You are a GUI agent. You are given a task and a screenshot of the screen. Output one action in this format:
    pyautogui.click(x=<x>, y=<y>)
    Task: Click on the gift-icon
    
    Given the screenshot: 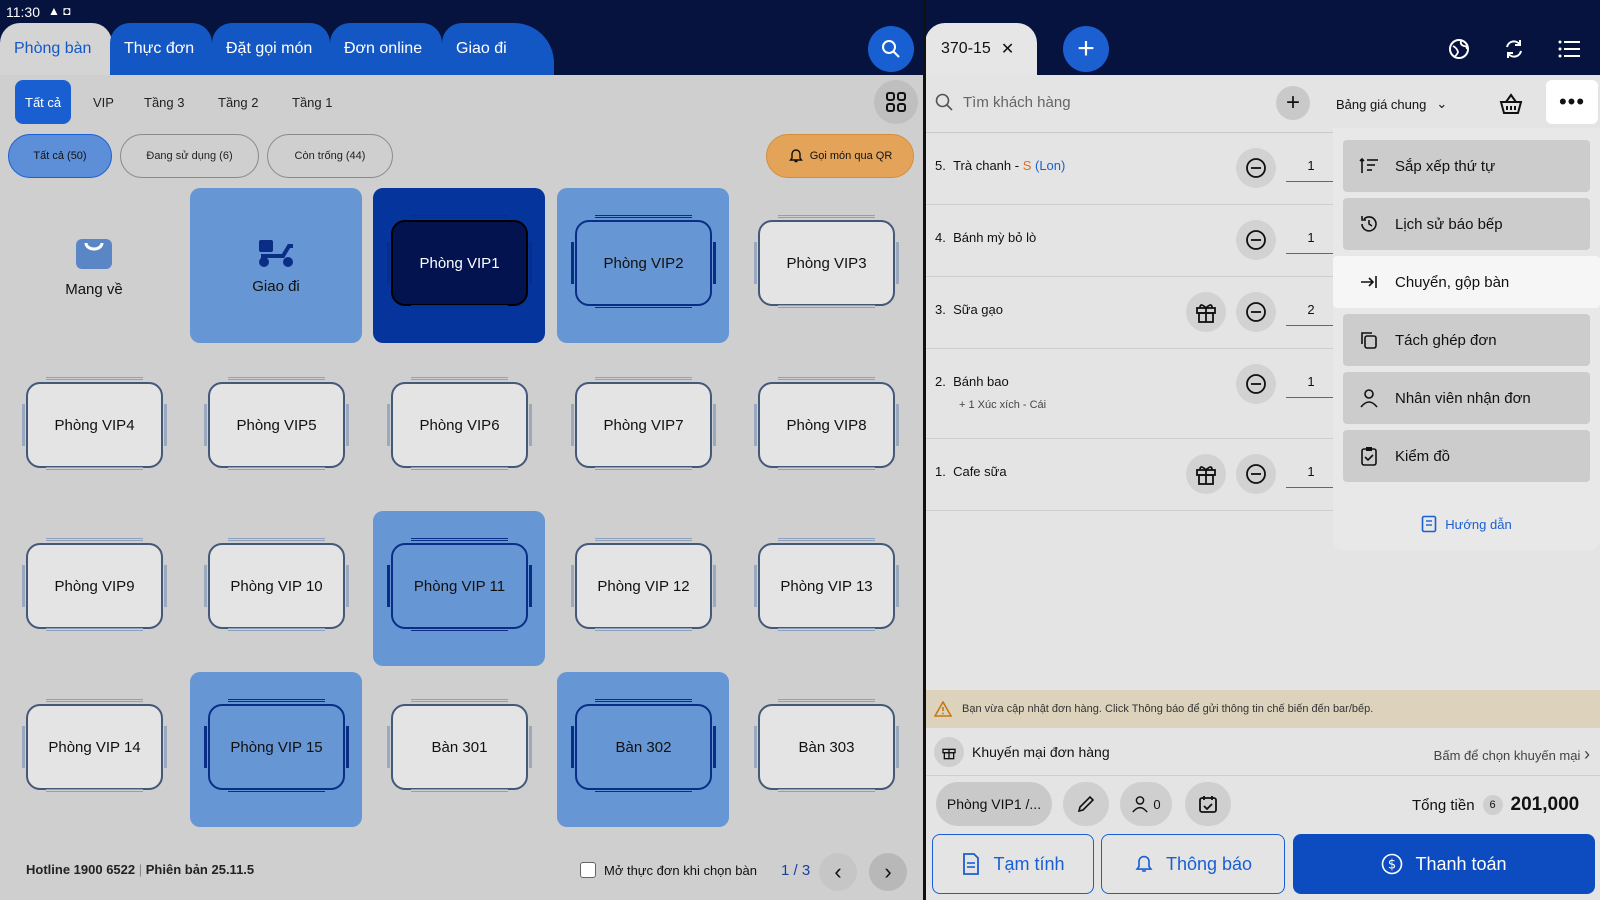 What is the action you would take?
    pyautogui.click(x=1206, y=475)
    